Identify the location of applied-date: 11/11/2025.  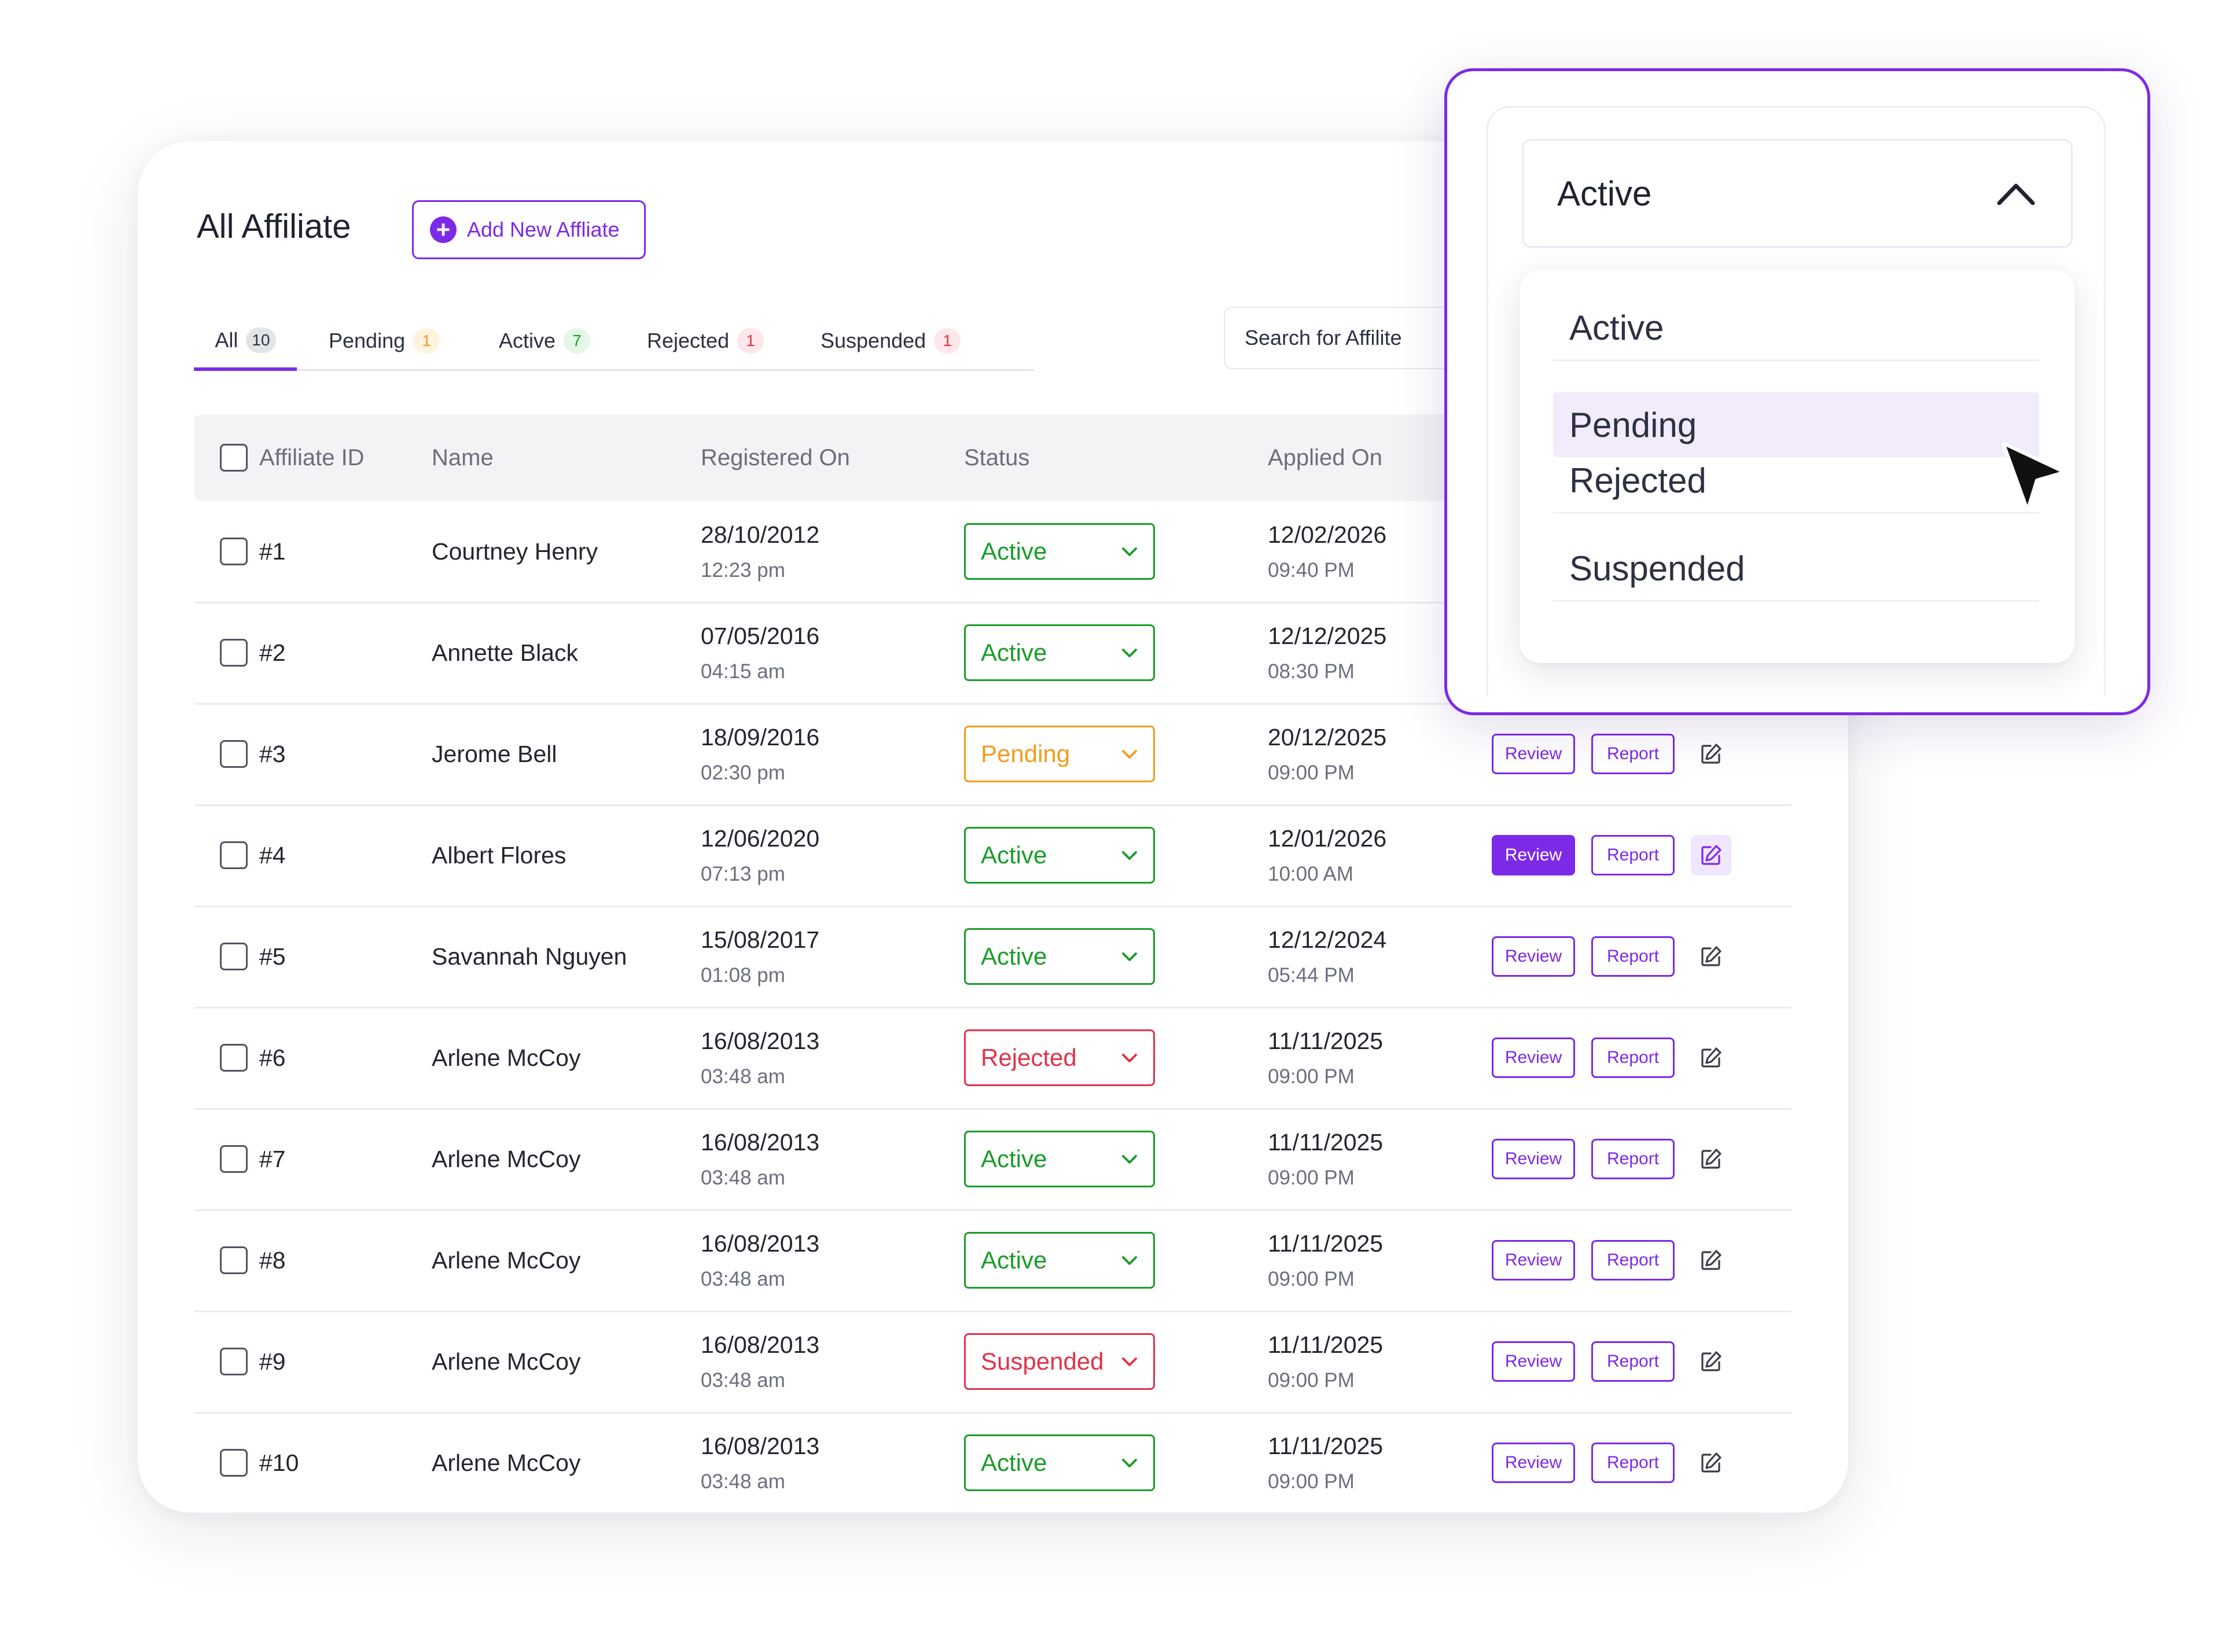
(1326, 1344).